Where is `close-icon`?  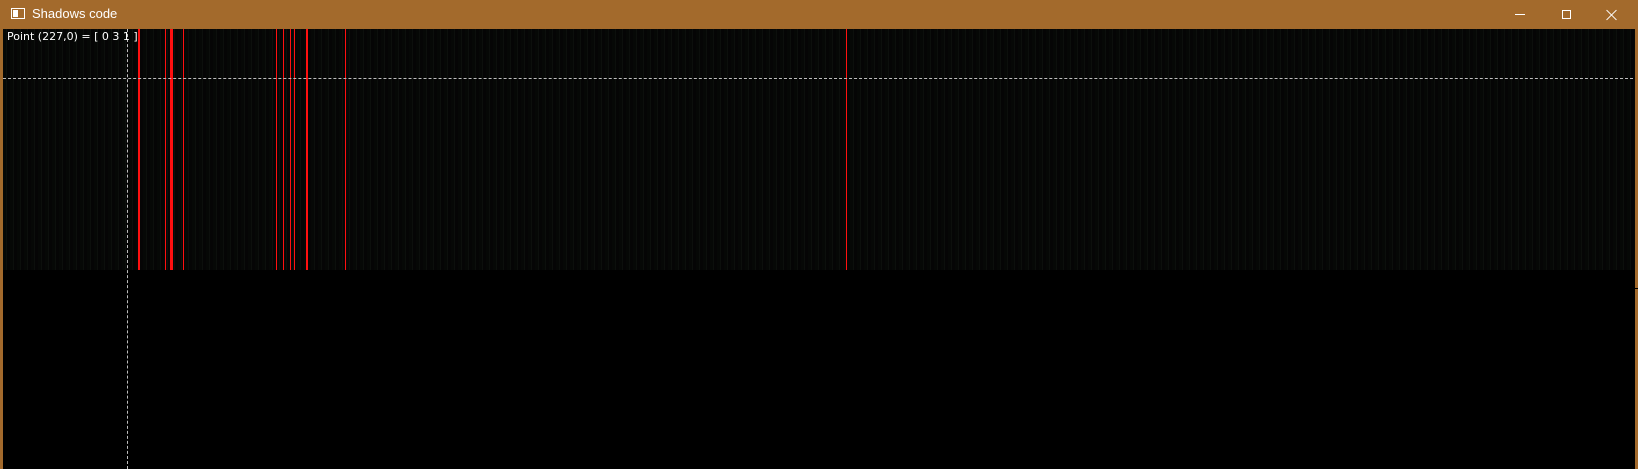
close-icon is located at coordinates (1612, 15).